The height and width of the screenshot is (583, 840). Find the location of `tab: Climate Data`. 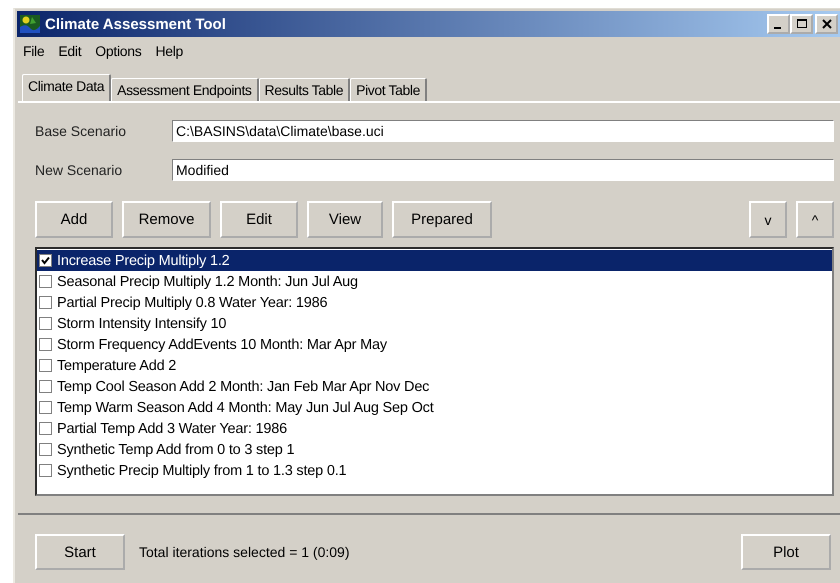

tab: Climate Data is located at coordinates (67, 87).